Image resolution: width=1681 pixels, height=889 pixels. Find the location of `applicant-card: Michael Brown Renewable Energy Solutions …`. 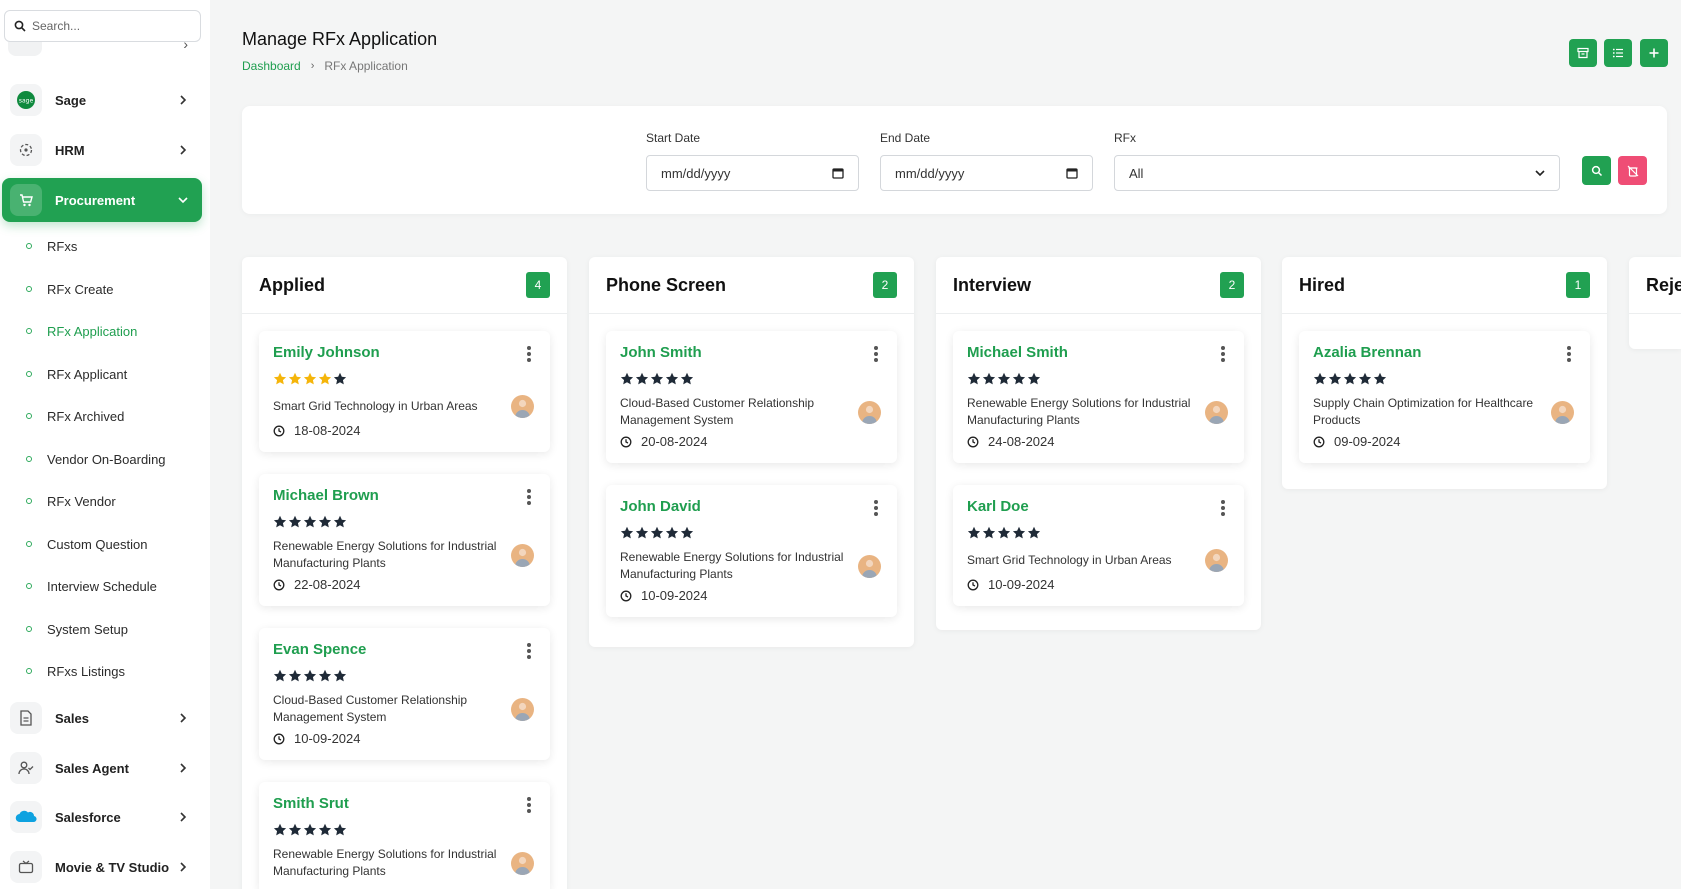

applicant-card: Michael Brown Renewable Energy Solutions … is located at coordinates (404, 540).